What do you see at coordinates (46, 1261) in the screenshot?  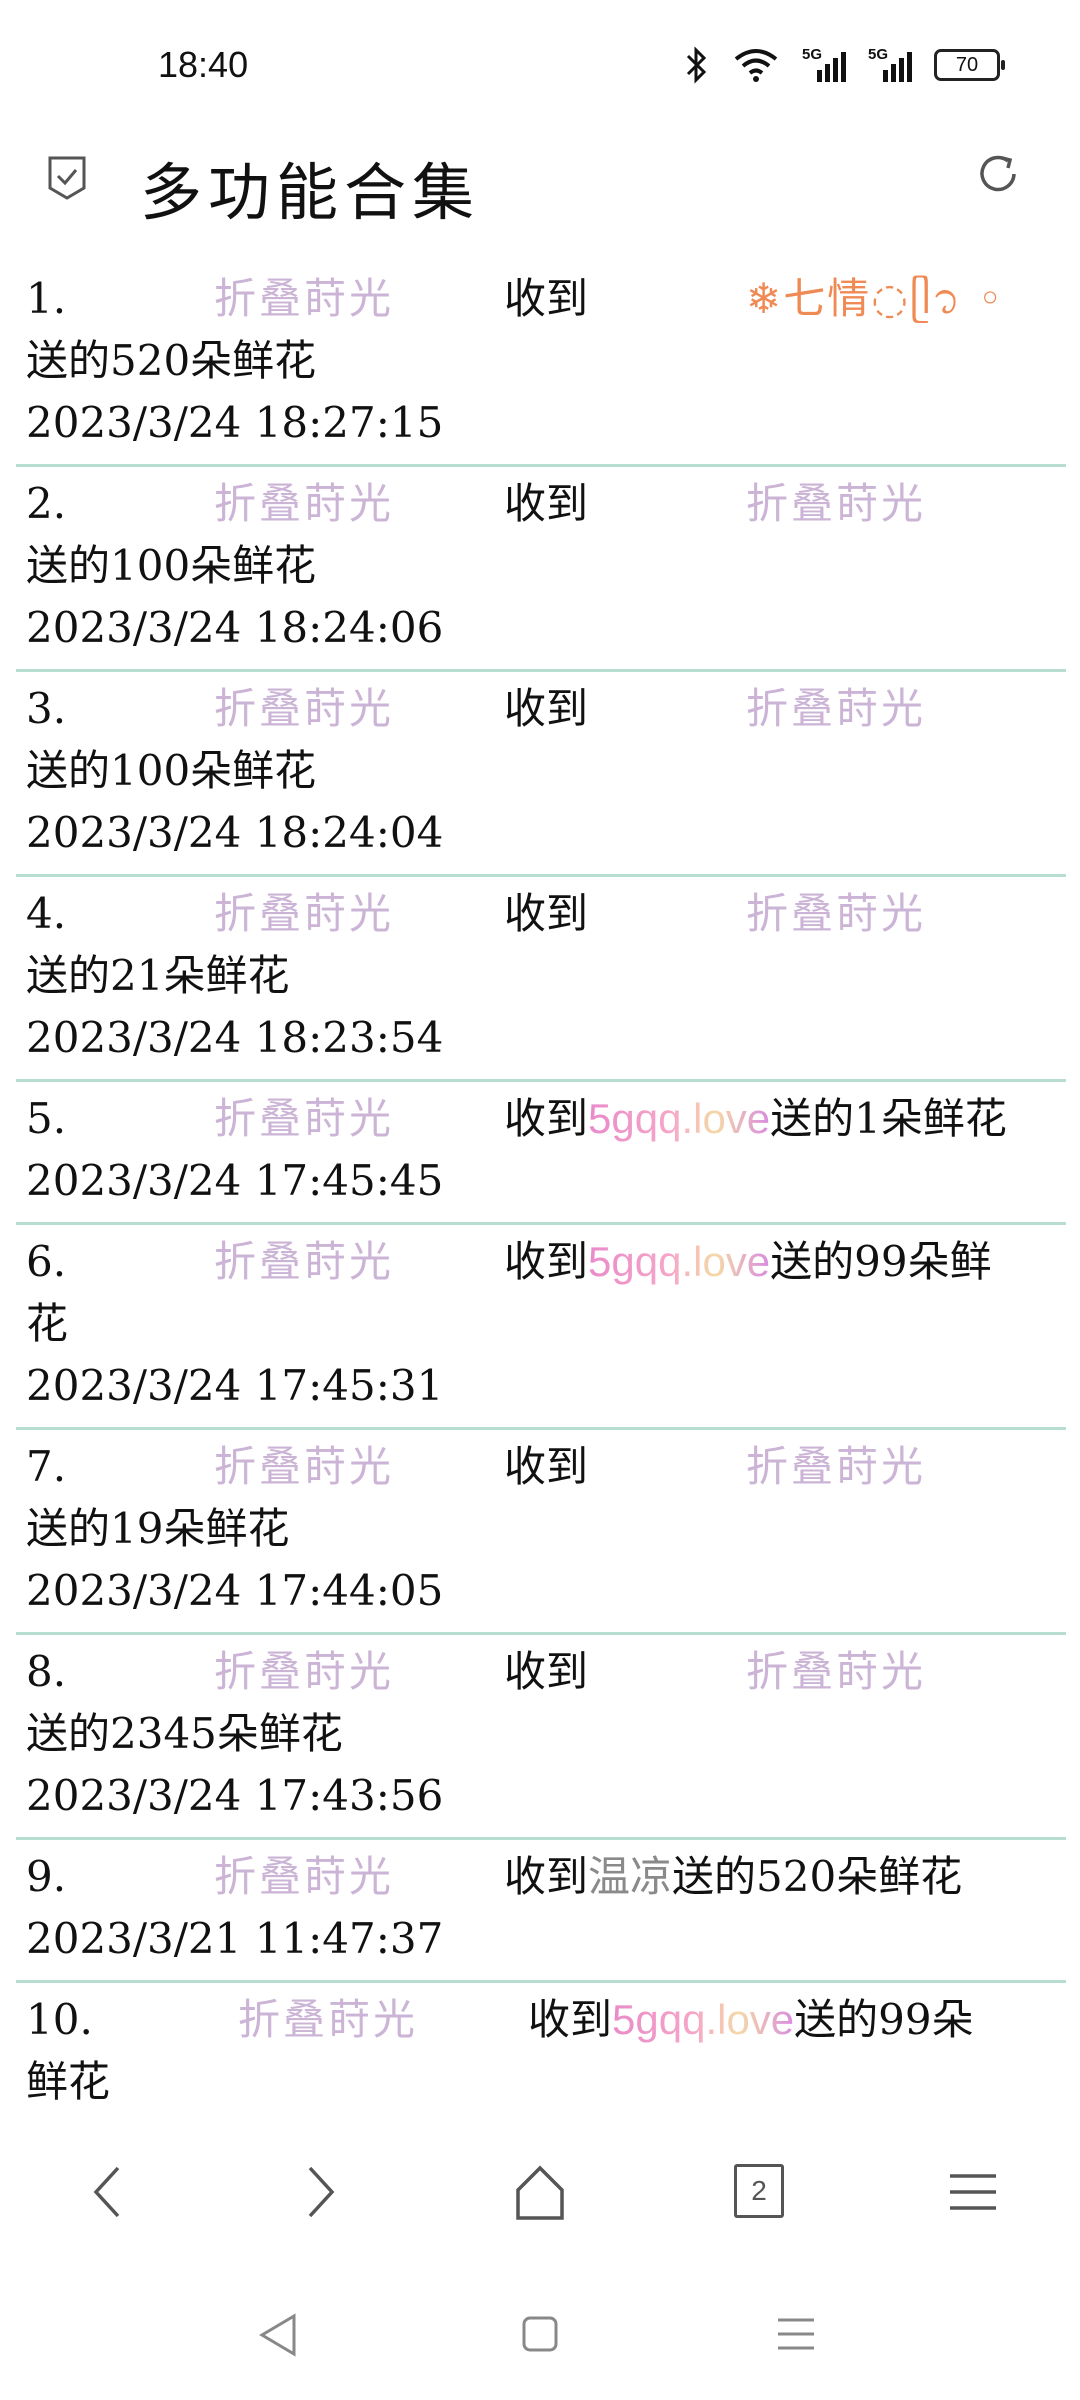 I see `record-number: 6.` at bounding box center [46, 1261].